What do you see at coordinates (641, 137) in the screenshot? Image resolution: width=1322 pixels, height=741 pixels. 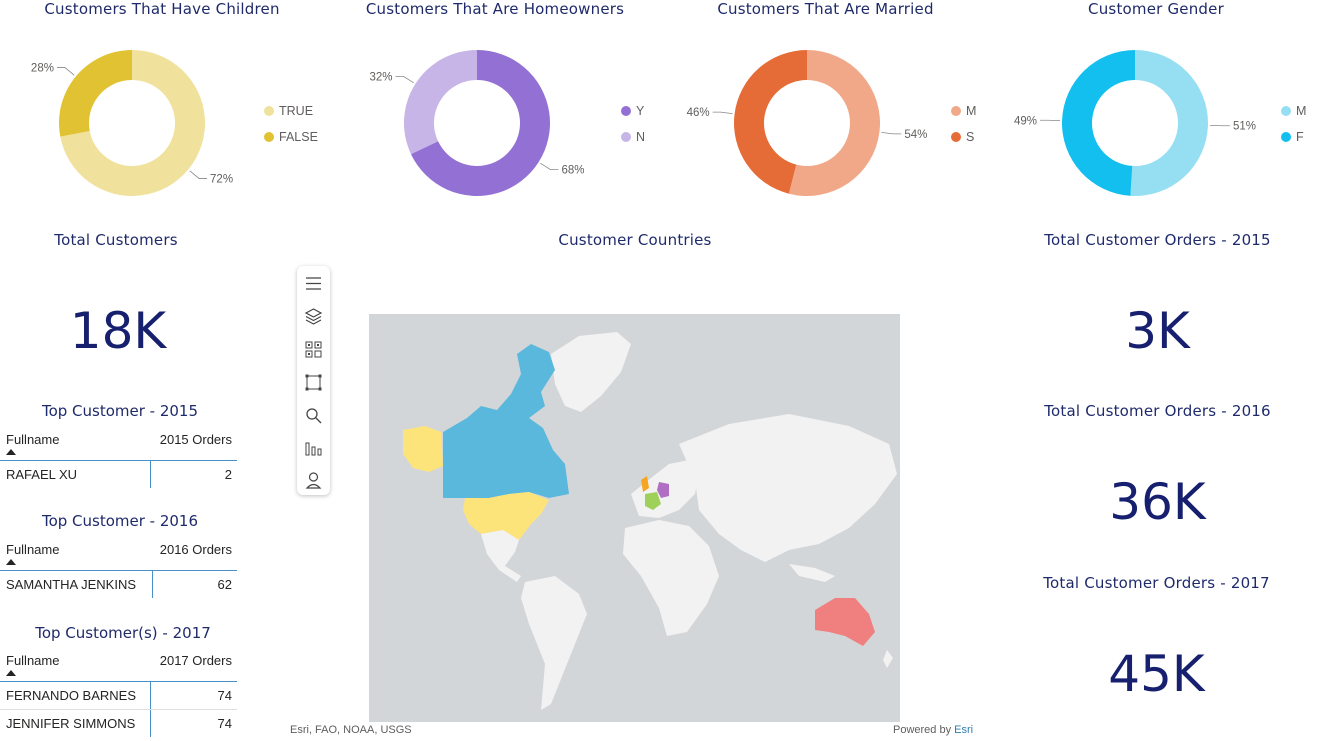 I see `legend-label: N` at bounding box center [641, 137].